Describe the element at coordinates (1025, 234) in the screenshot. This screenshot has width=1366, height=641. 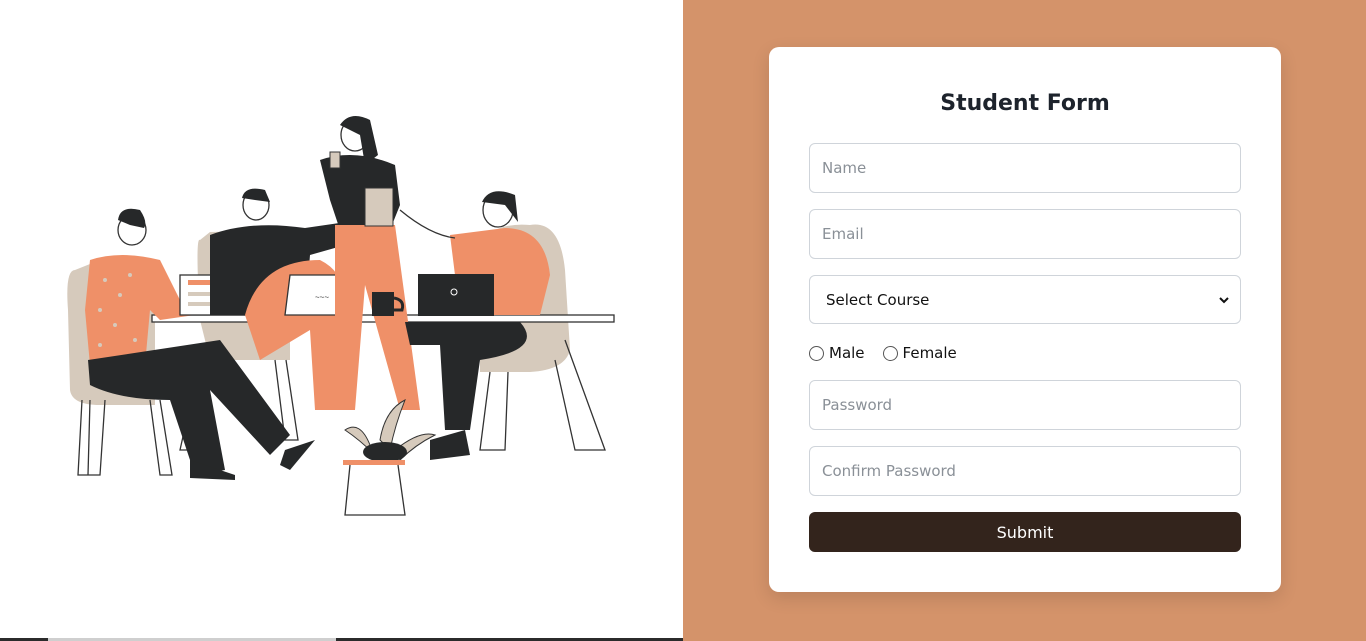
I see `email-input` at that location.